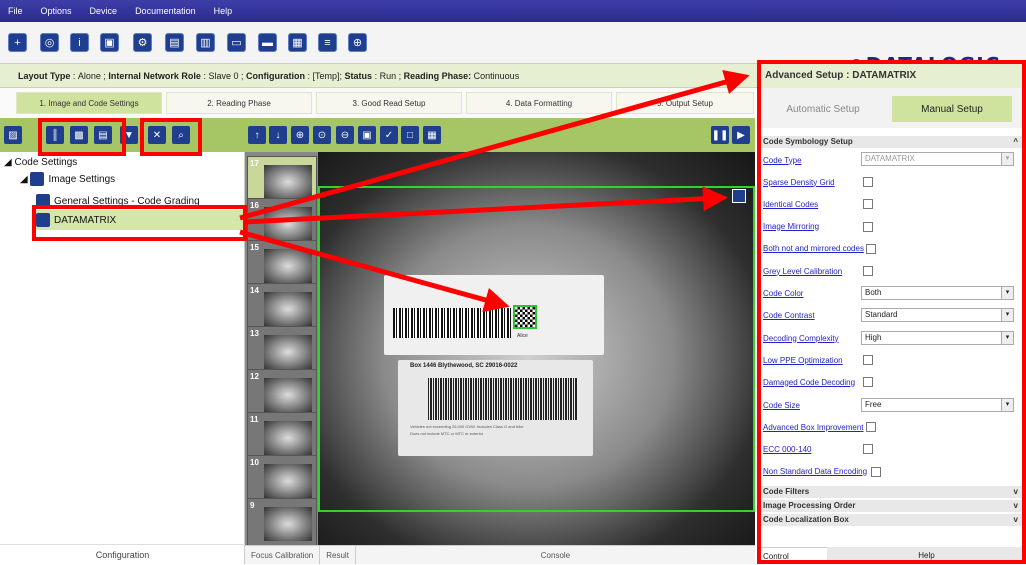  I want to click on arrow-to-marker, so click(486, 205).